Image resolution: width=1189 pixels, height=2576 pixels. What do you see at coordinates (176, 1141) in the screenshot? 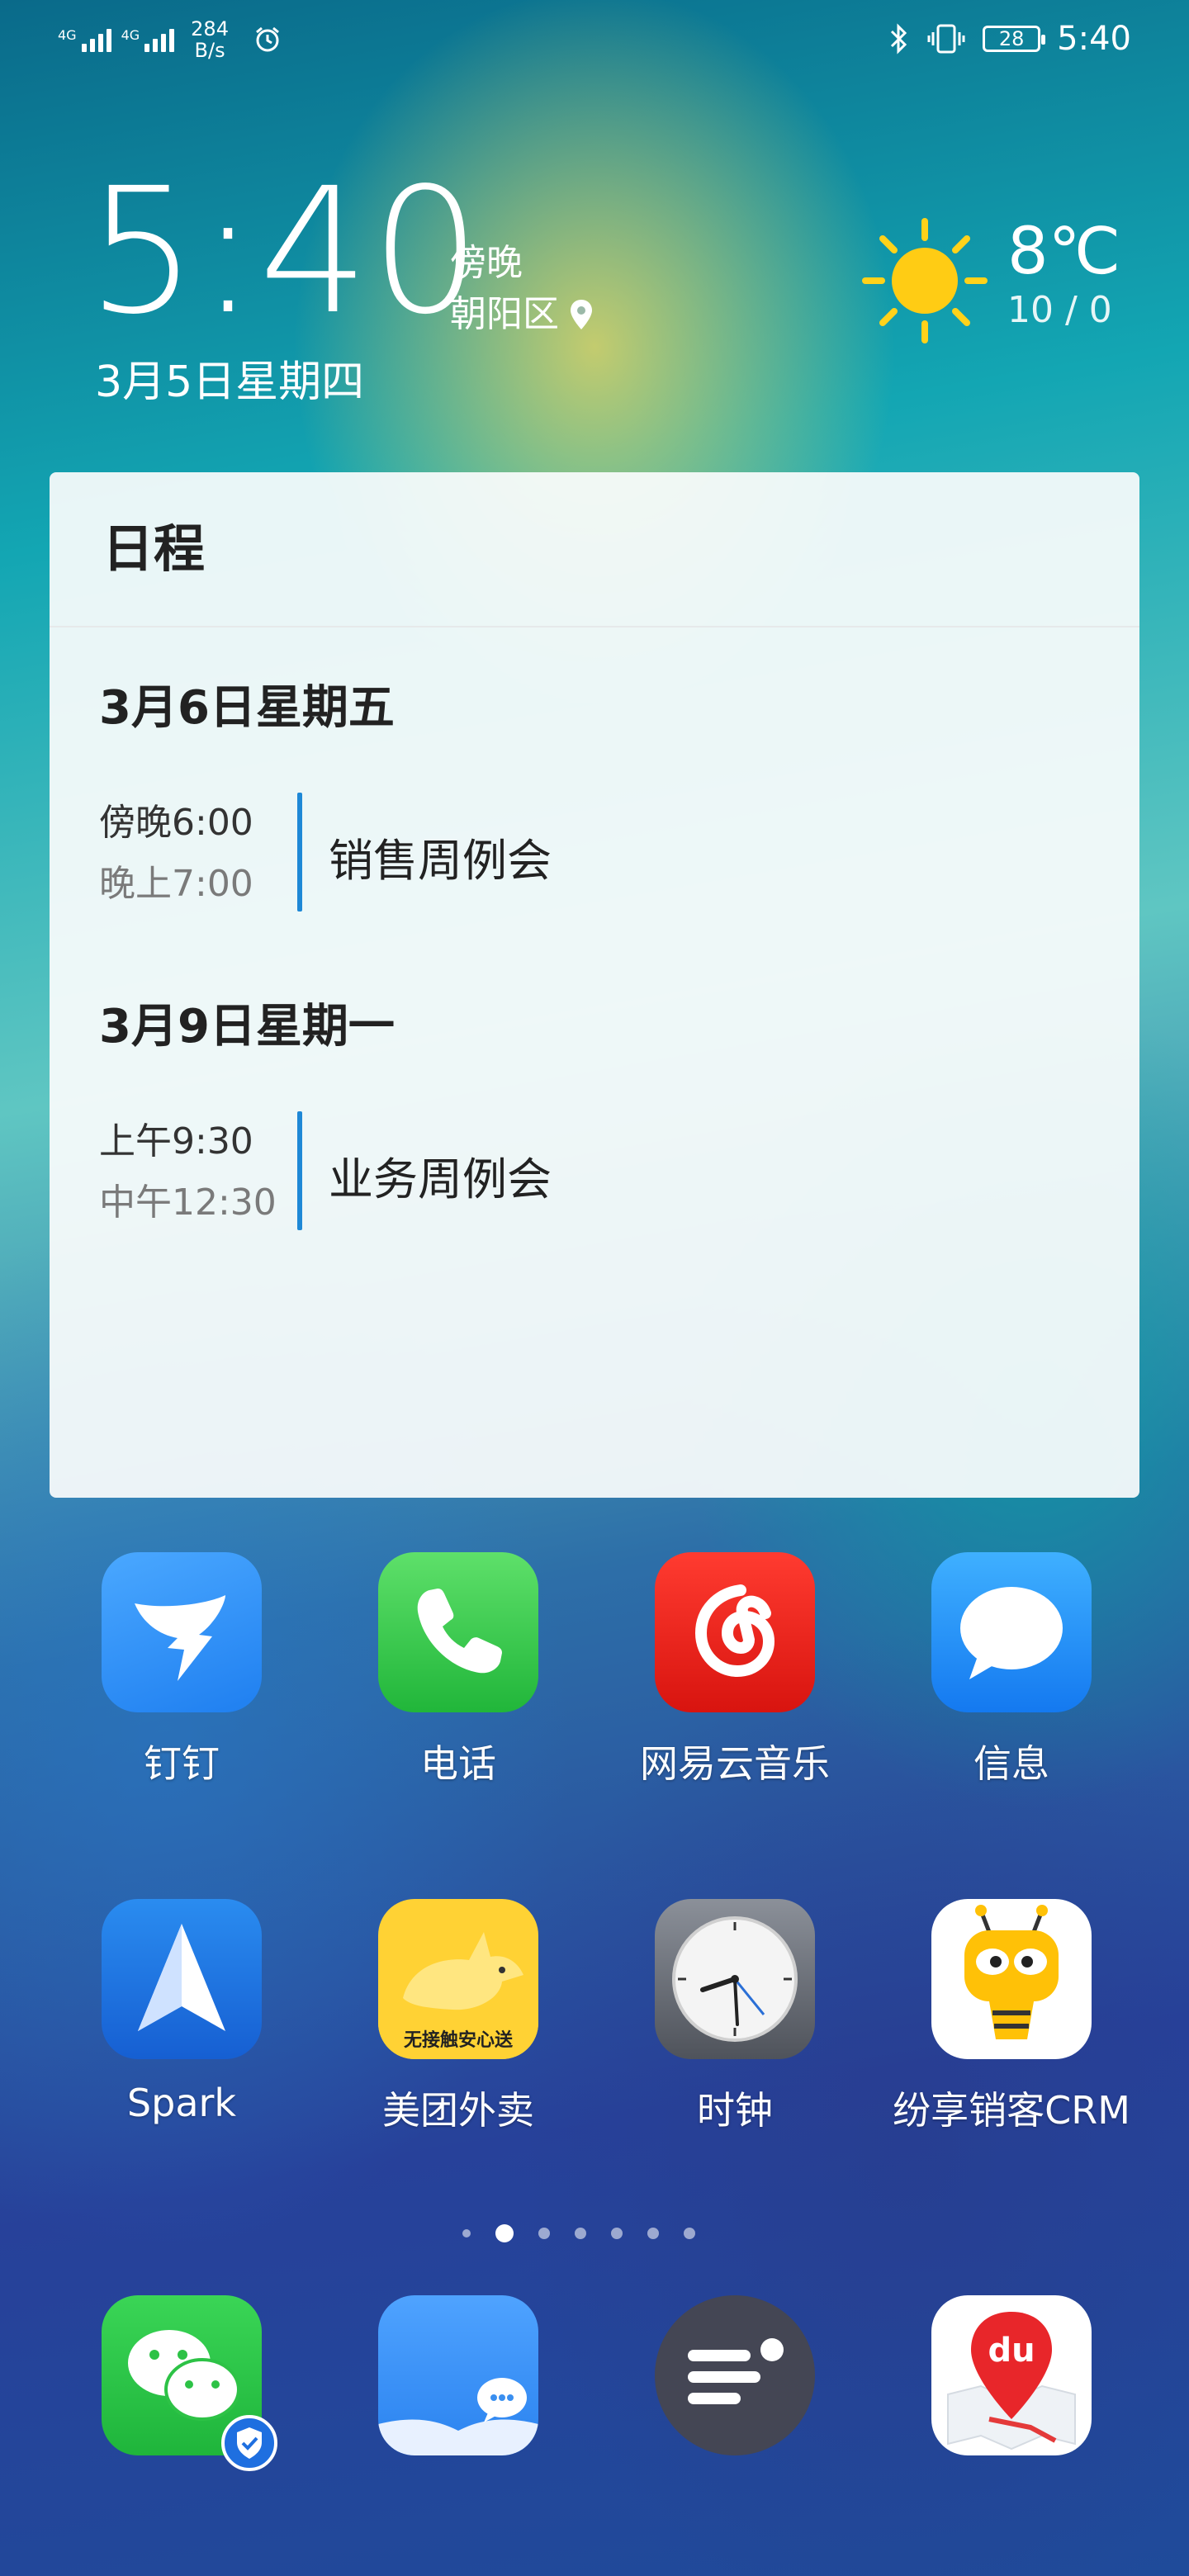
I see `event-start-time: 上午9:30` at bounding box center [176, 1141].